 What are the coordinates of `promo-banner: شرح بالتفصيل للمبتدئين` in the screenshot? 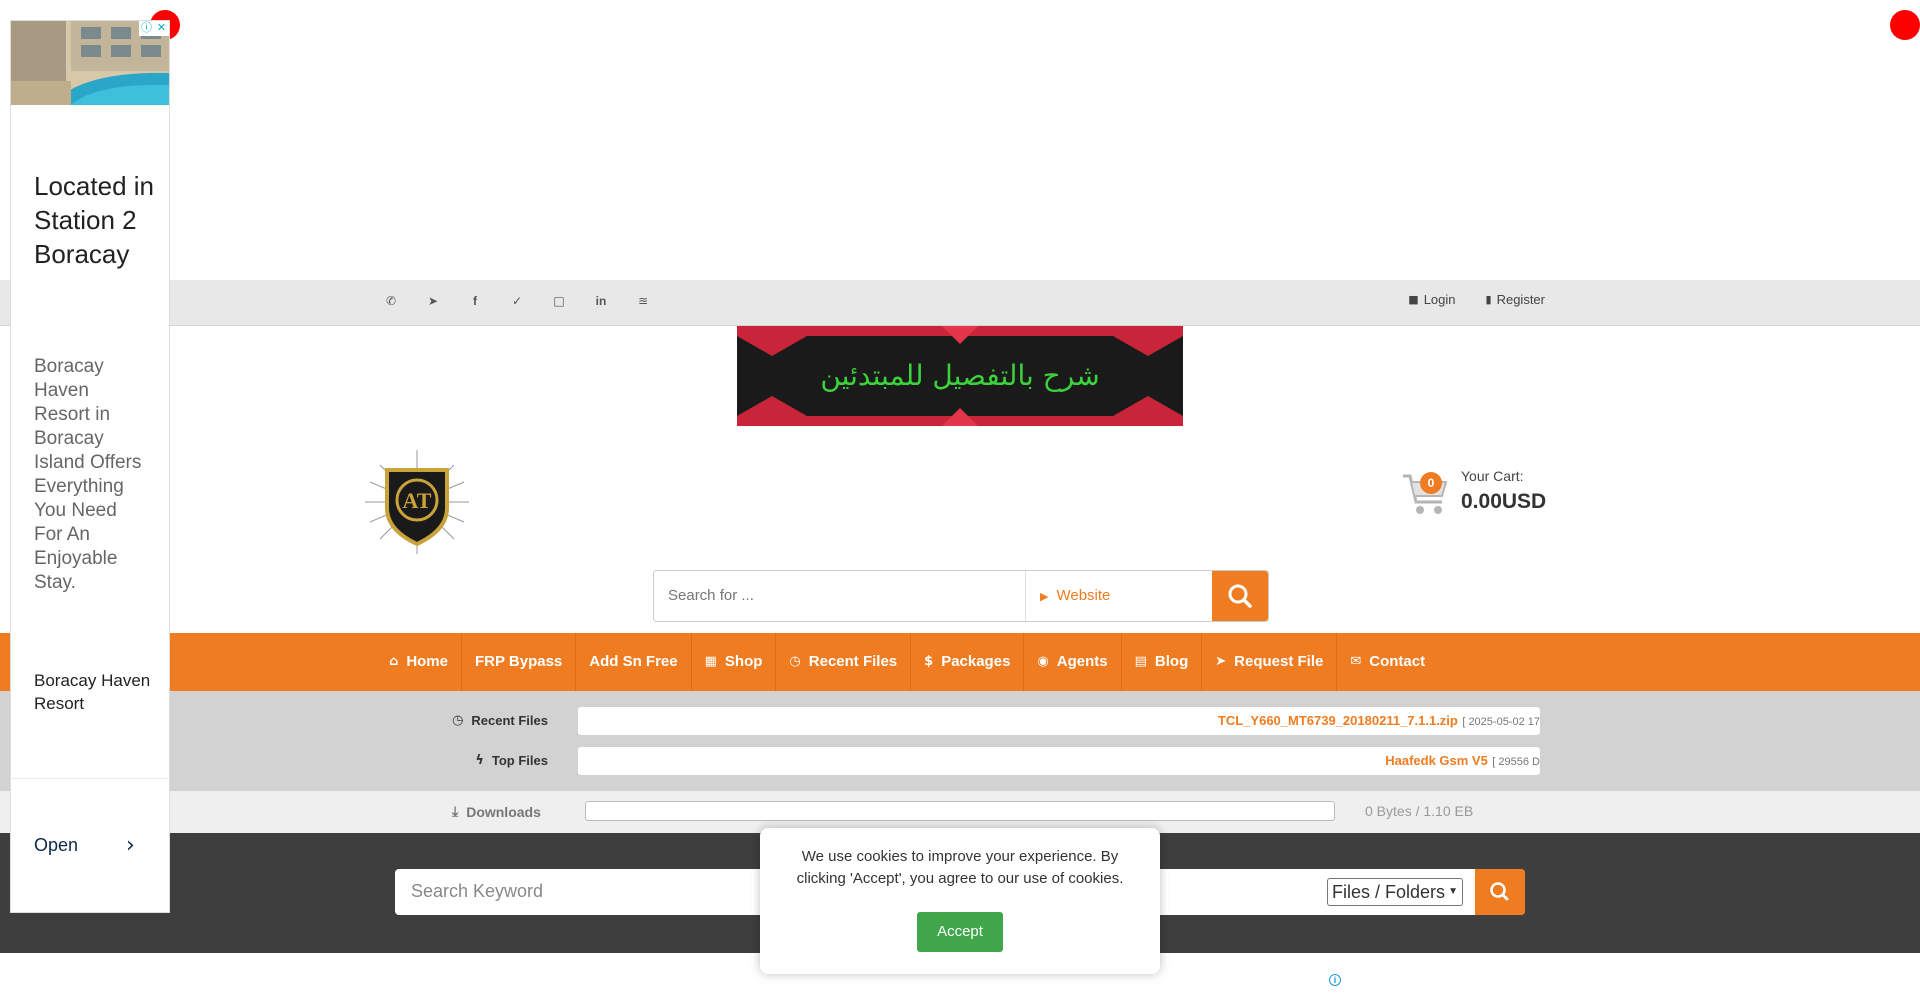 It's located at (960, 376).